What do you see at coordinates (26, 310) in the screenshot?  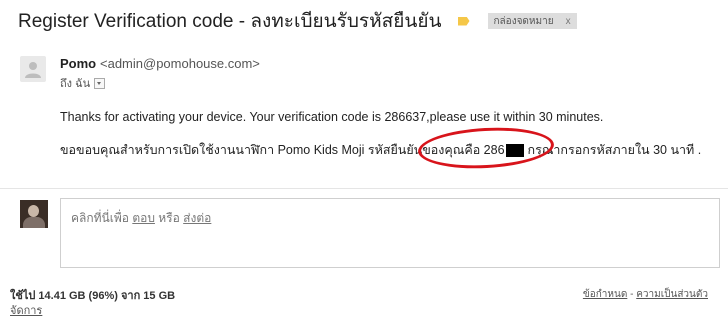 I see `manage-storage-link: จัดการ` at bounding box center [26, 310].